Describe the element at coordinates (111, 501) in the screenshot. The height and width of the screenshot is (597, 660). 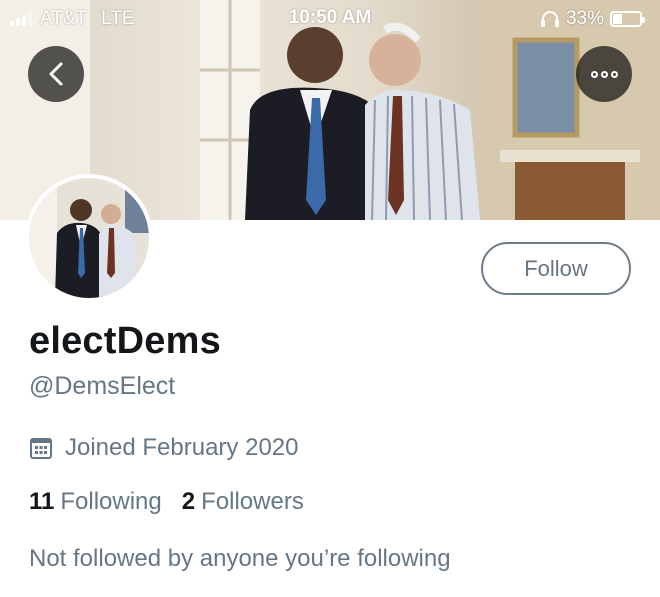
I see `following-label: Following` at that location.